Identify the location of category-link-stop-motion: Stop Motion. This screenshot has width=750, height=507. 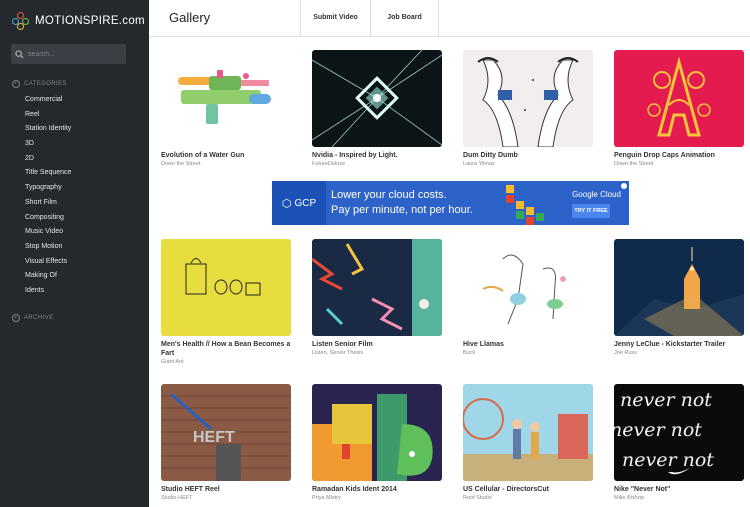
(48, 249).